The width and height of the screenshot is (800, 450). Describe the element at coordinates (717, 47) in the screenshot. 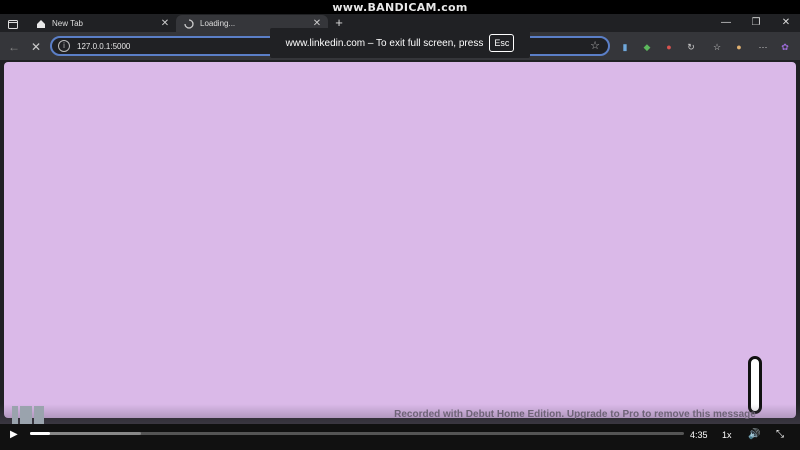

I see `favorites-icon: ☆` at that location.